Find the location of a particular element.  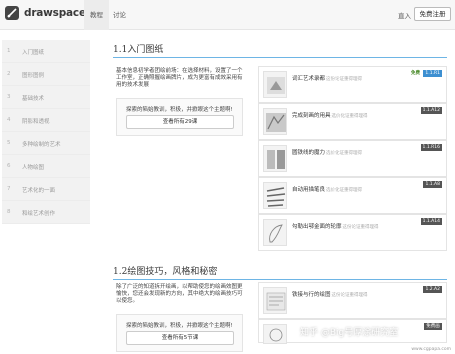

lesson-title-text: 圆铁线的魔力 is located at coordinates (309, 153).